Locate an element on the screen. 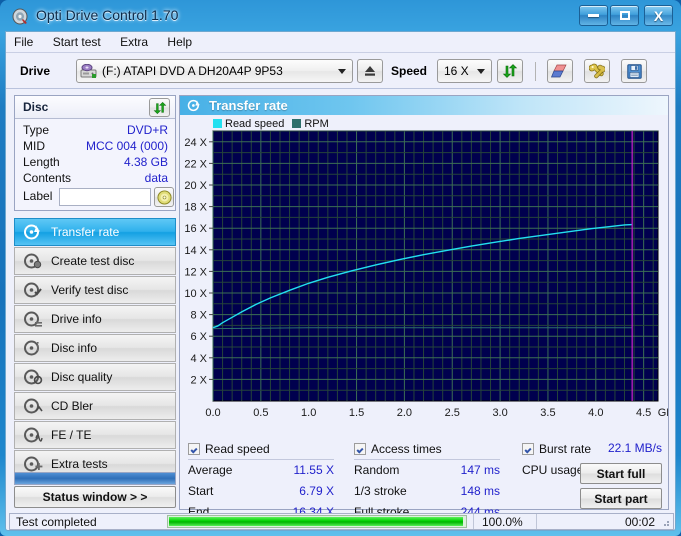 Image resolution: width=681 pixels, height=536 pixels. y-tick-label: 8 X is located at coordinates (198, 316).